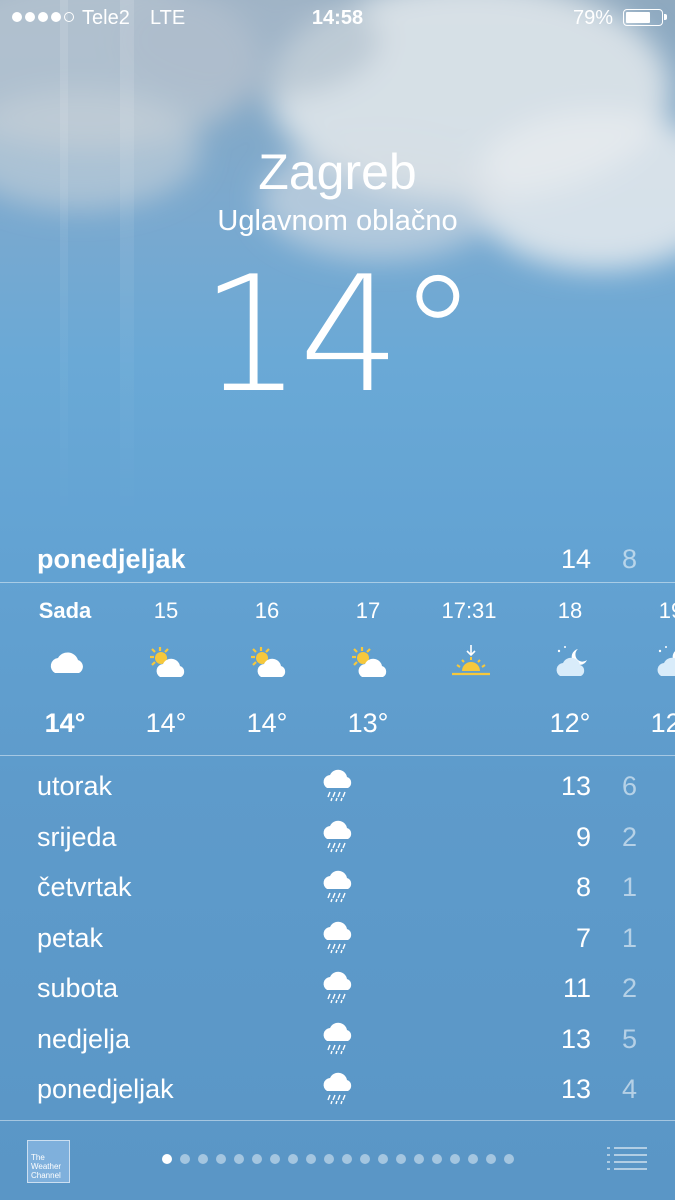  I want to click on hour-temperature: 13°, so click(368, 723).